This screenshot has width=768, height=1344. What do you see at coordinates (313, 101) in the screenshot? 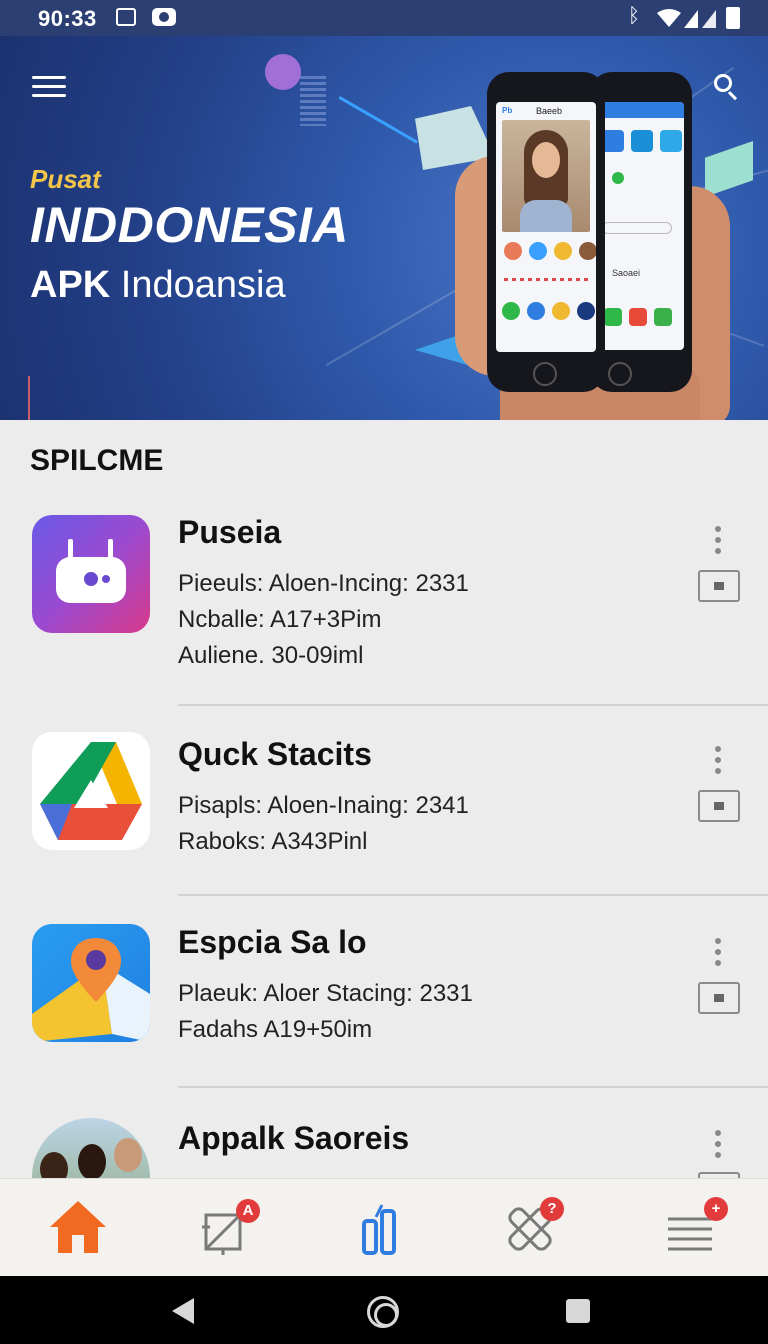
I see `decorative-stripes` at bounding box center [313, 101].